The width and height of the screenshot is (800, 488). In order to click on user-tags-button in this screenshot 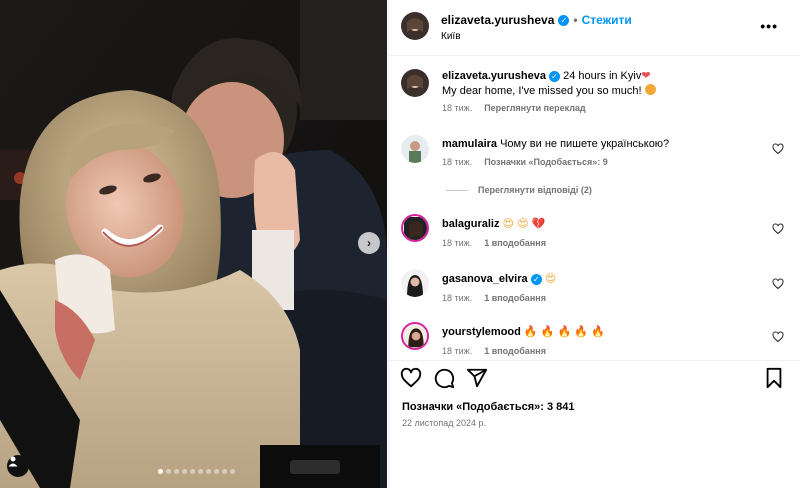, I will do `click(18, 466)`.